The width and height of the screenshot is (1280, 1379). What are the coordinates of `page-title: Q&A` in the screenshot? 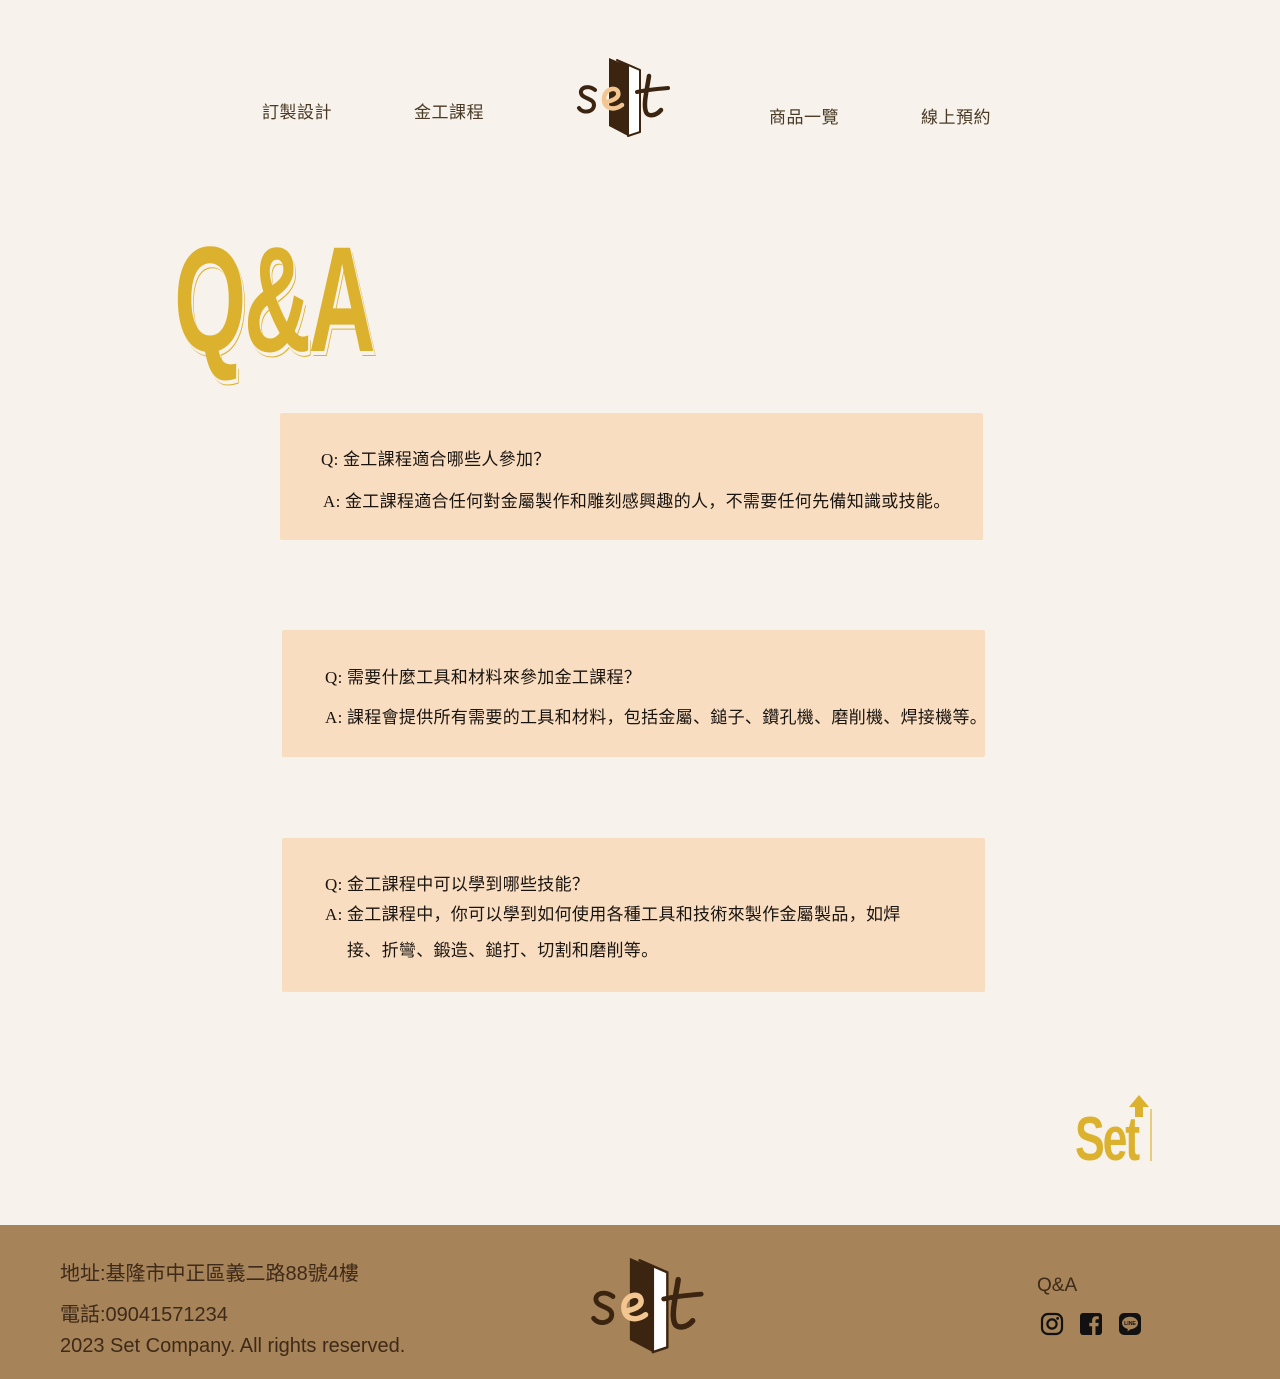 It's located at (275, 299).